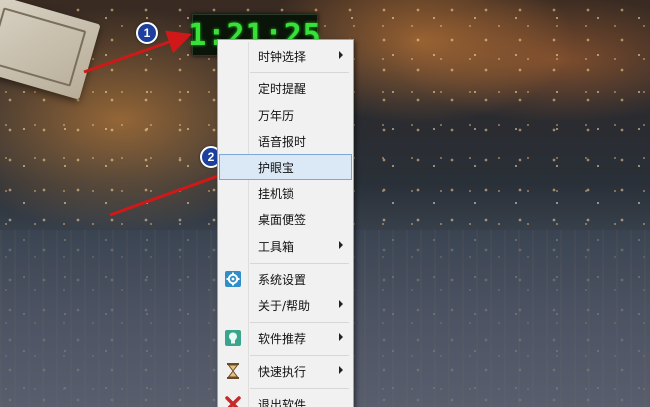 The image size is (650, 407). Describe the element at coordinates (233, 371) in the screenshot. I see `hourglass-icon` at that location.